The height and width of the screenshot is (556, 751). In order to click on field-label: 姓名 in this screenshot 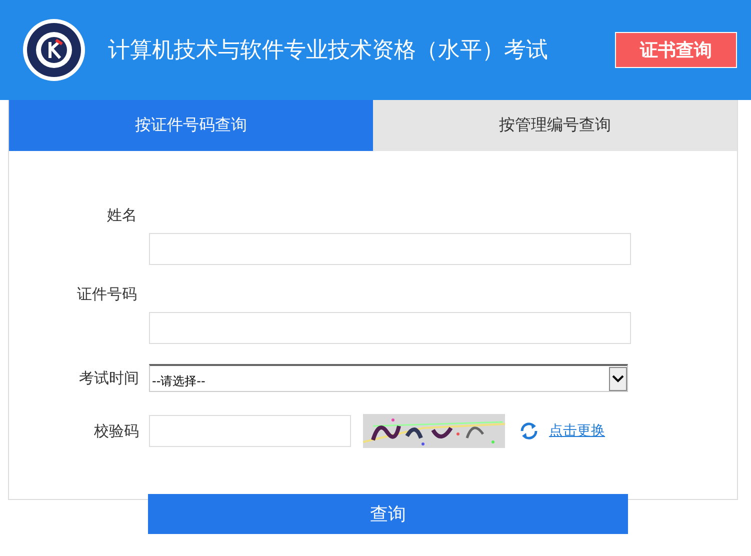, I will do `click(121, 215)`.